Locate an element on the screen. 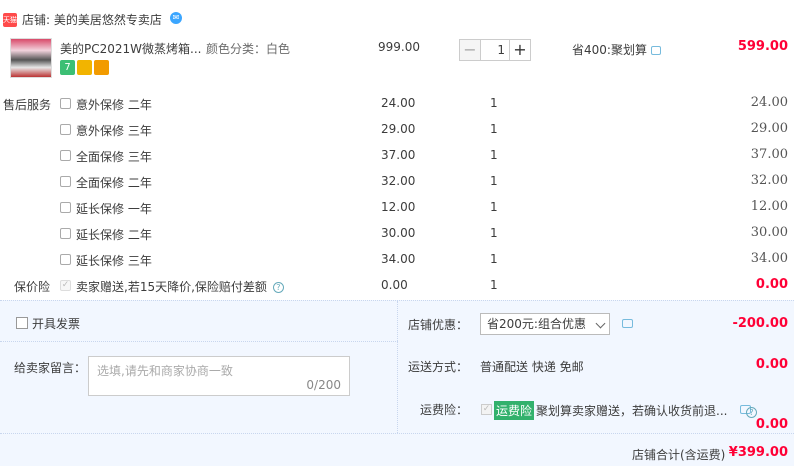 The width and height of the screenshot is (794, 466). quantity-plus-button: + is located at coordinates (520, 50).